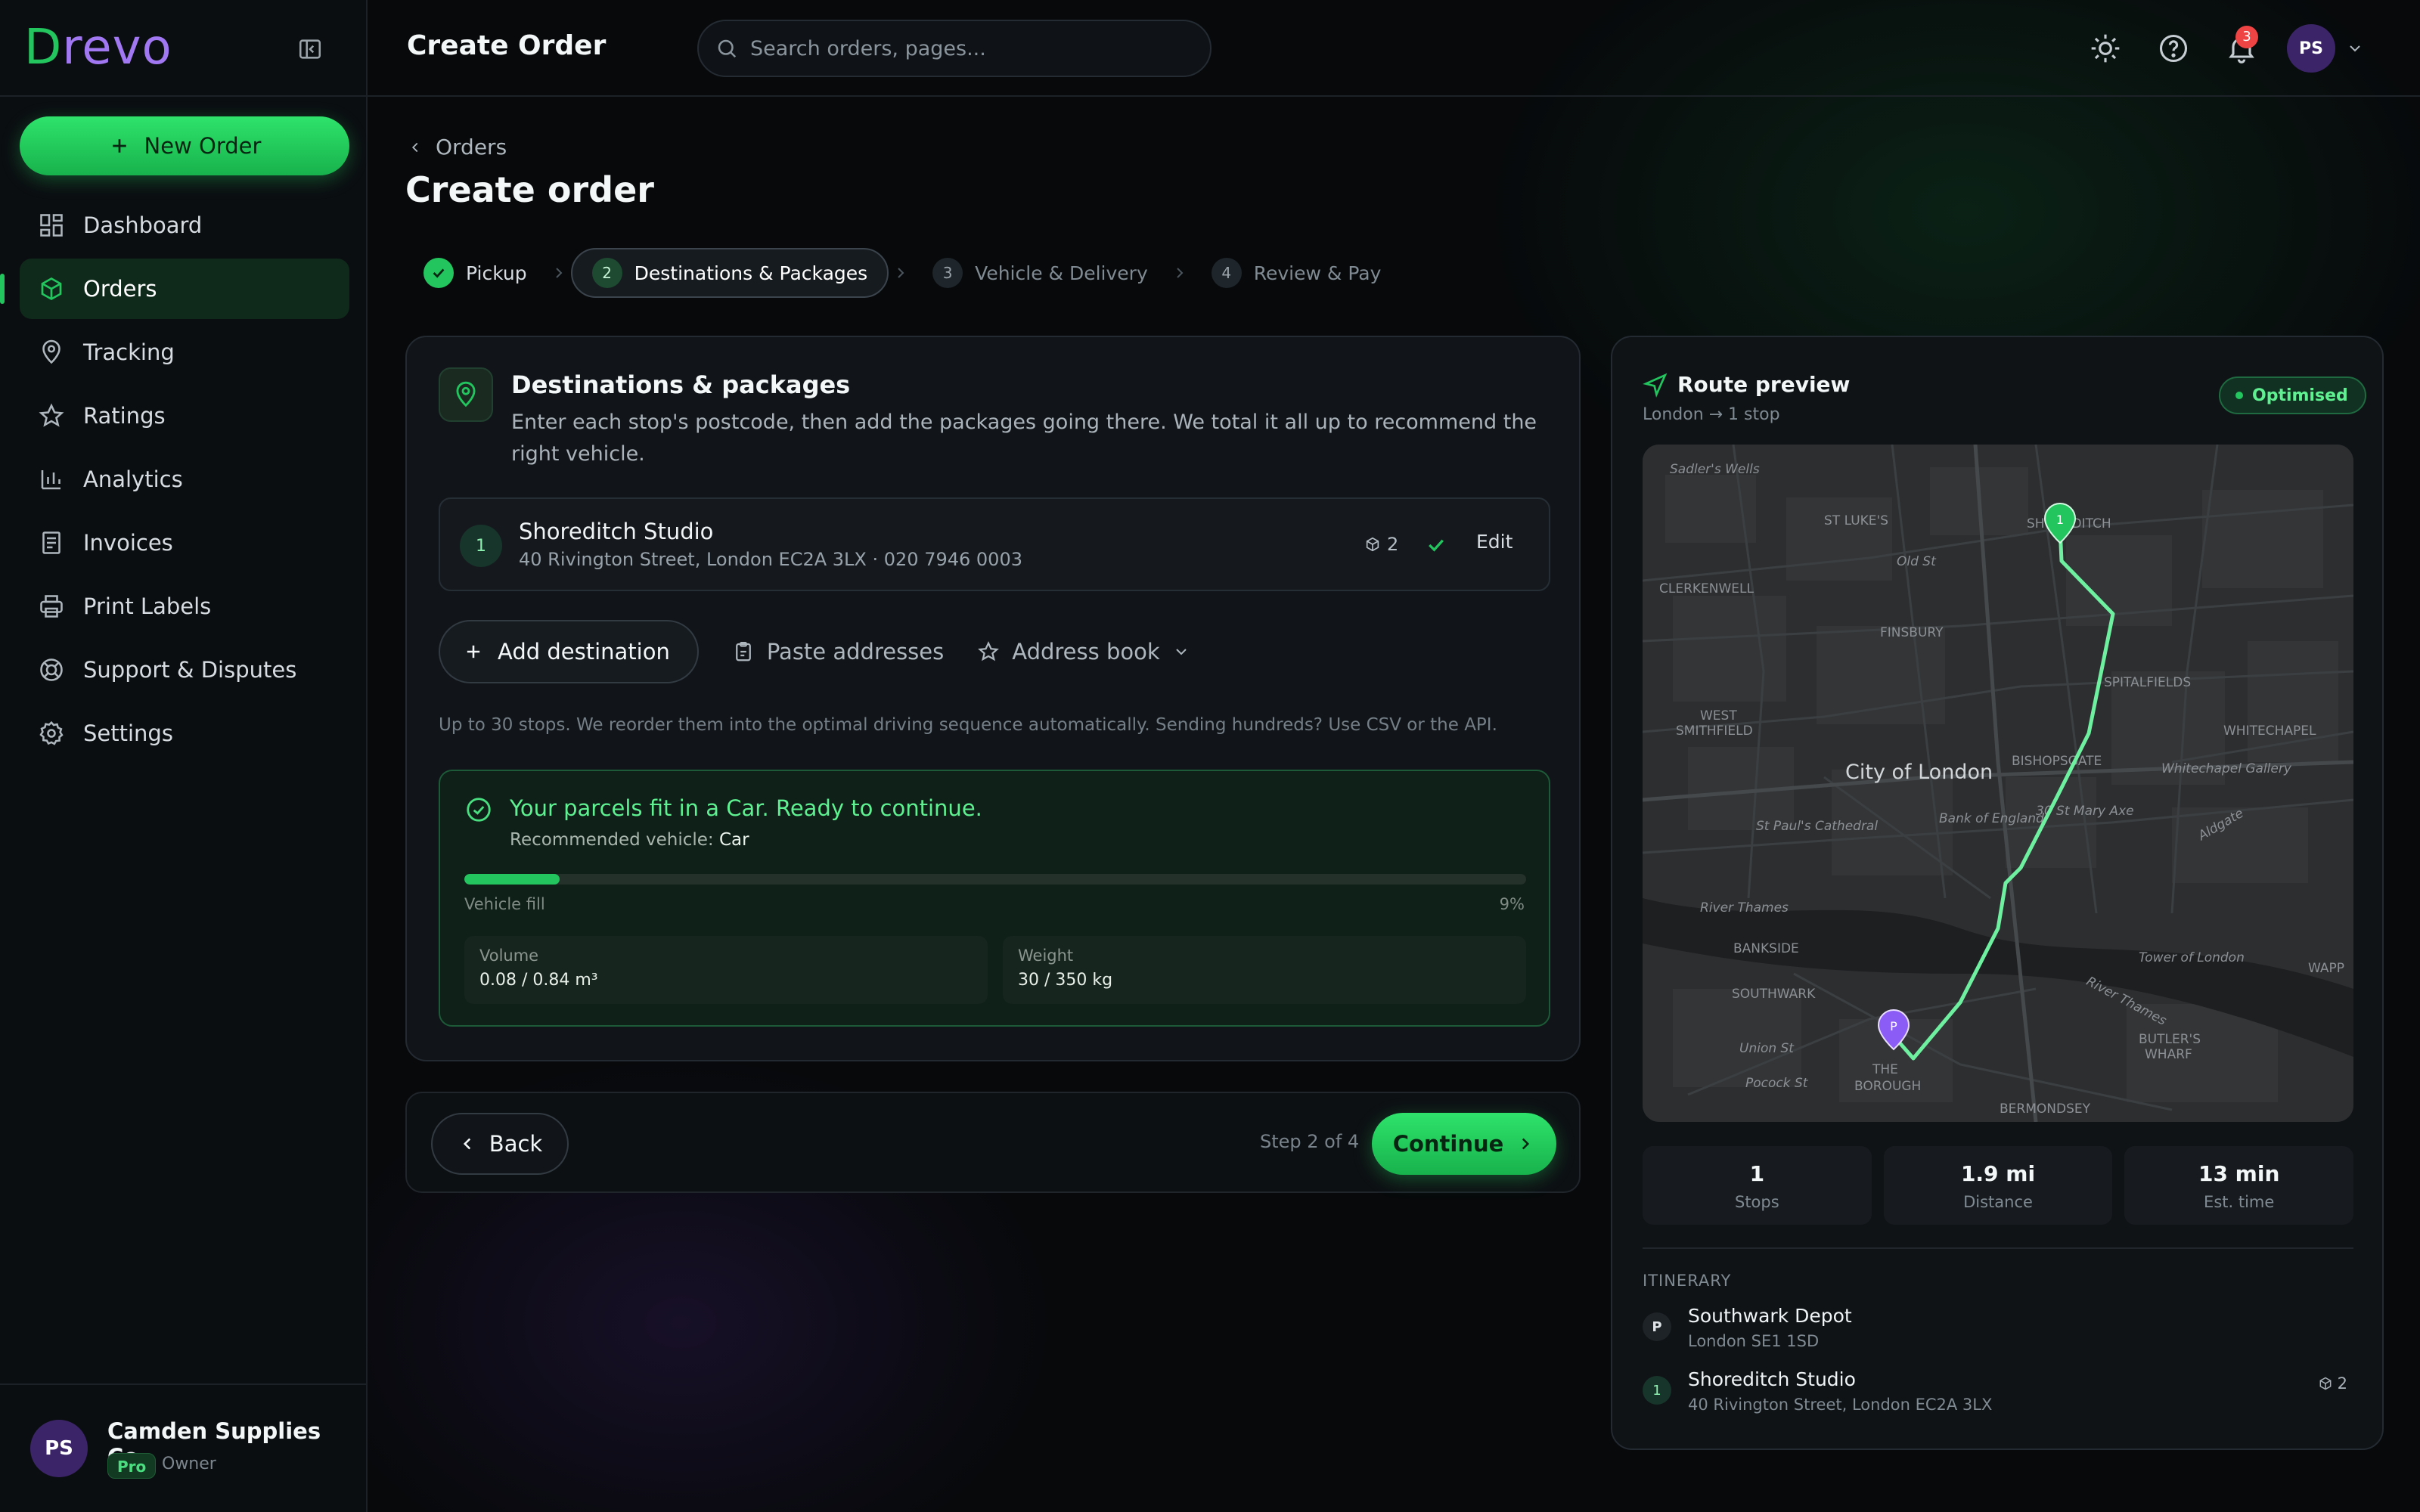 The image size is (2420, 1512). Describe the element at coordinates (751, 273) in the screenshot. I see `step-label: Destinations & Packages` at that location.